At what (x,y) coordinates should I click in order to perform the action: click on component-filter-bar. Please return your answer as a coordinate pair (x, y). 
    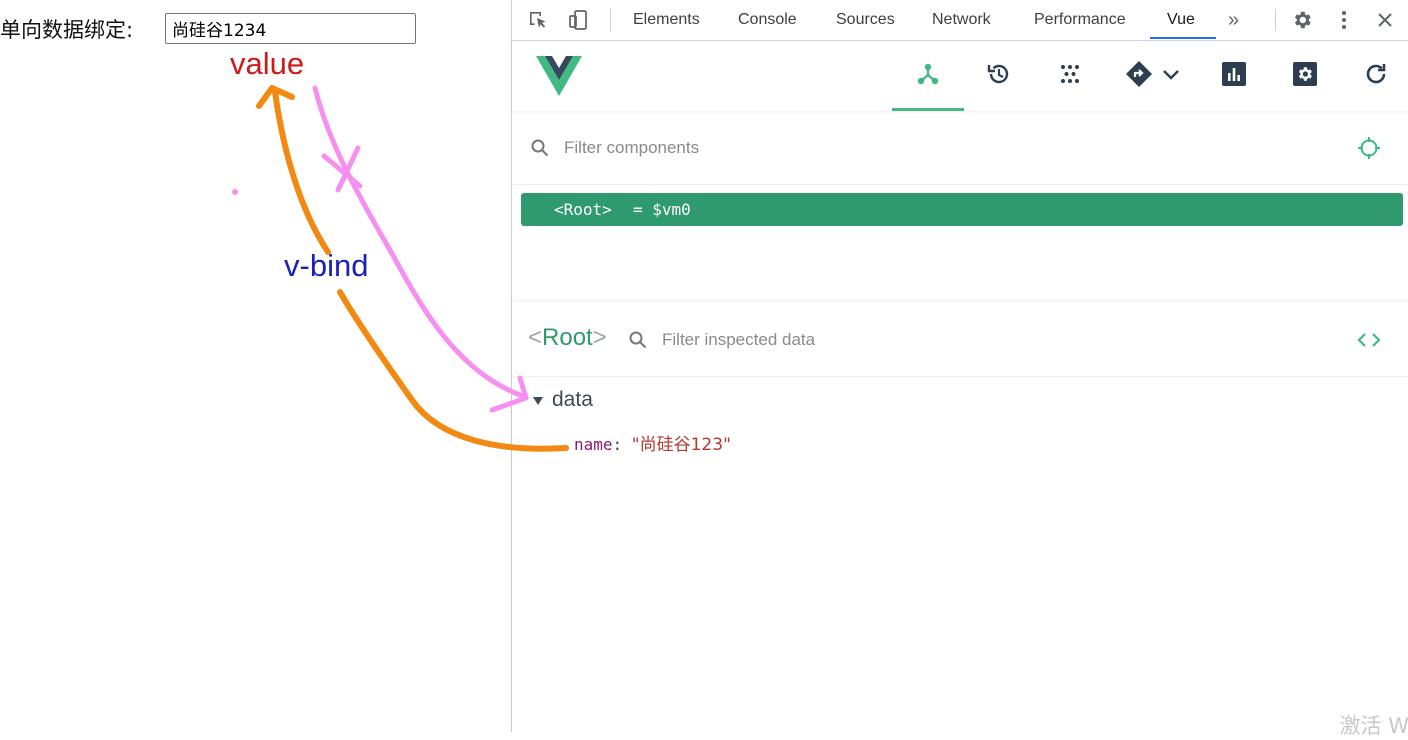
    Looking at the image, I should click on (960, 148).